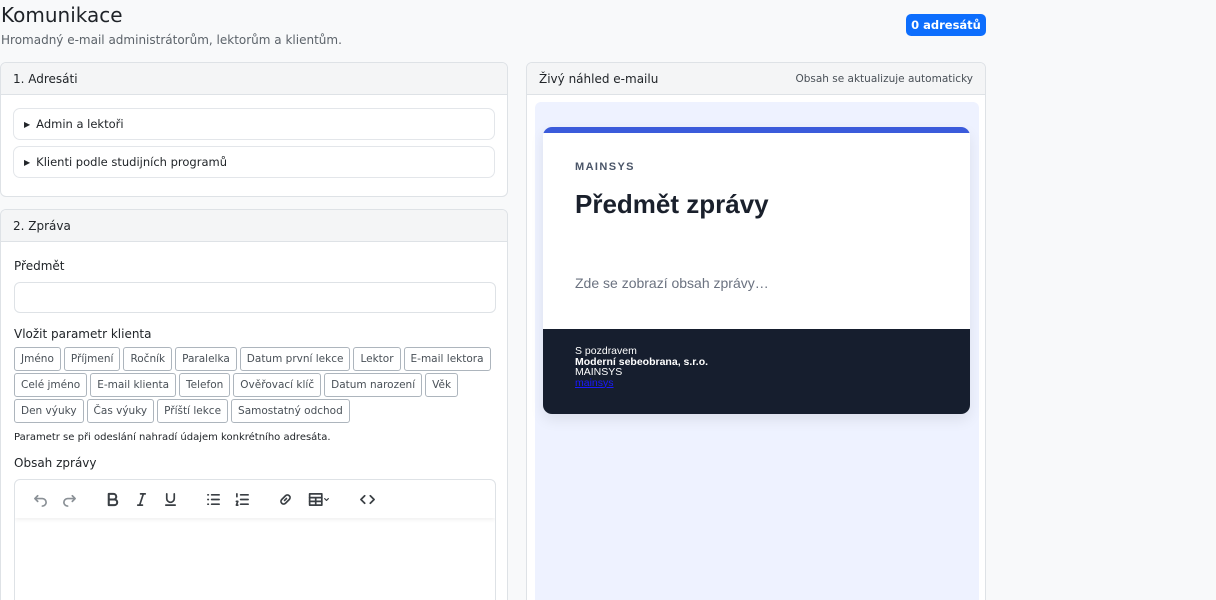 Image resolution: width=1216 pixels, height=600 pixels. I want to click on message-body-editor, so click(255, 539).